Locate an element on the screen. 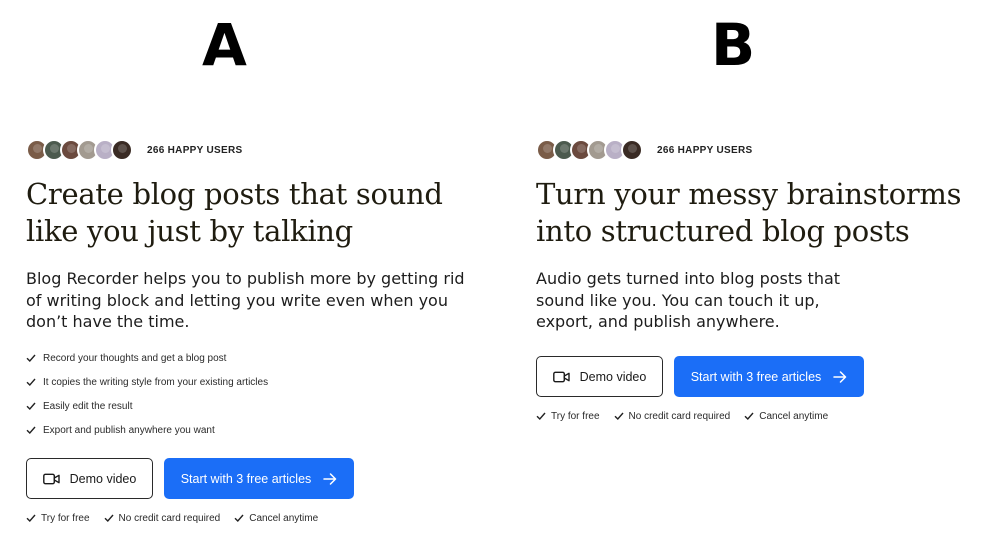 The height and width of the screenshot is (559, 1000). feature-item: Record your thoughts and get a blog post is located at coordinates (147, 358).